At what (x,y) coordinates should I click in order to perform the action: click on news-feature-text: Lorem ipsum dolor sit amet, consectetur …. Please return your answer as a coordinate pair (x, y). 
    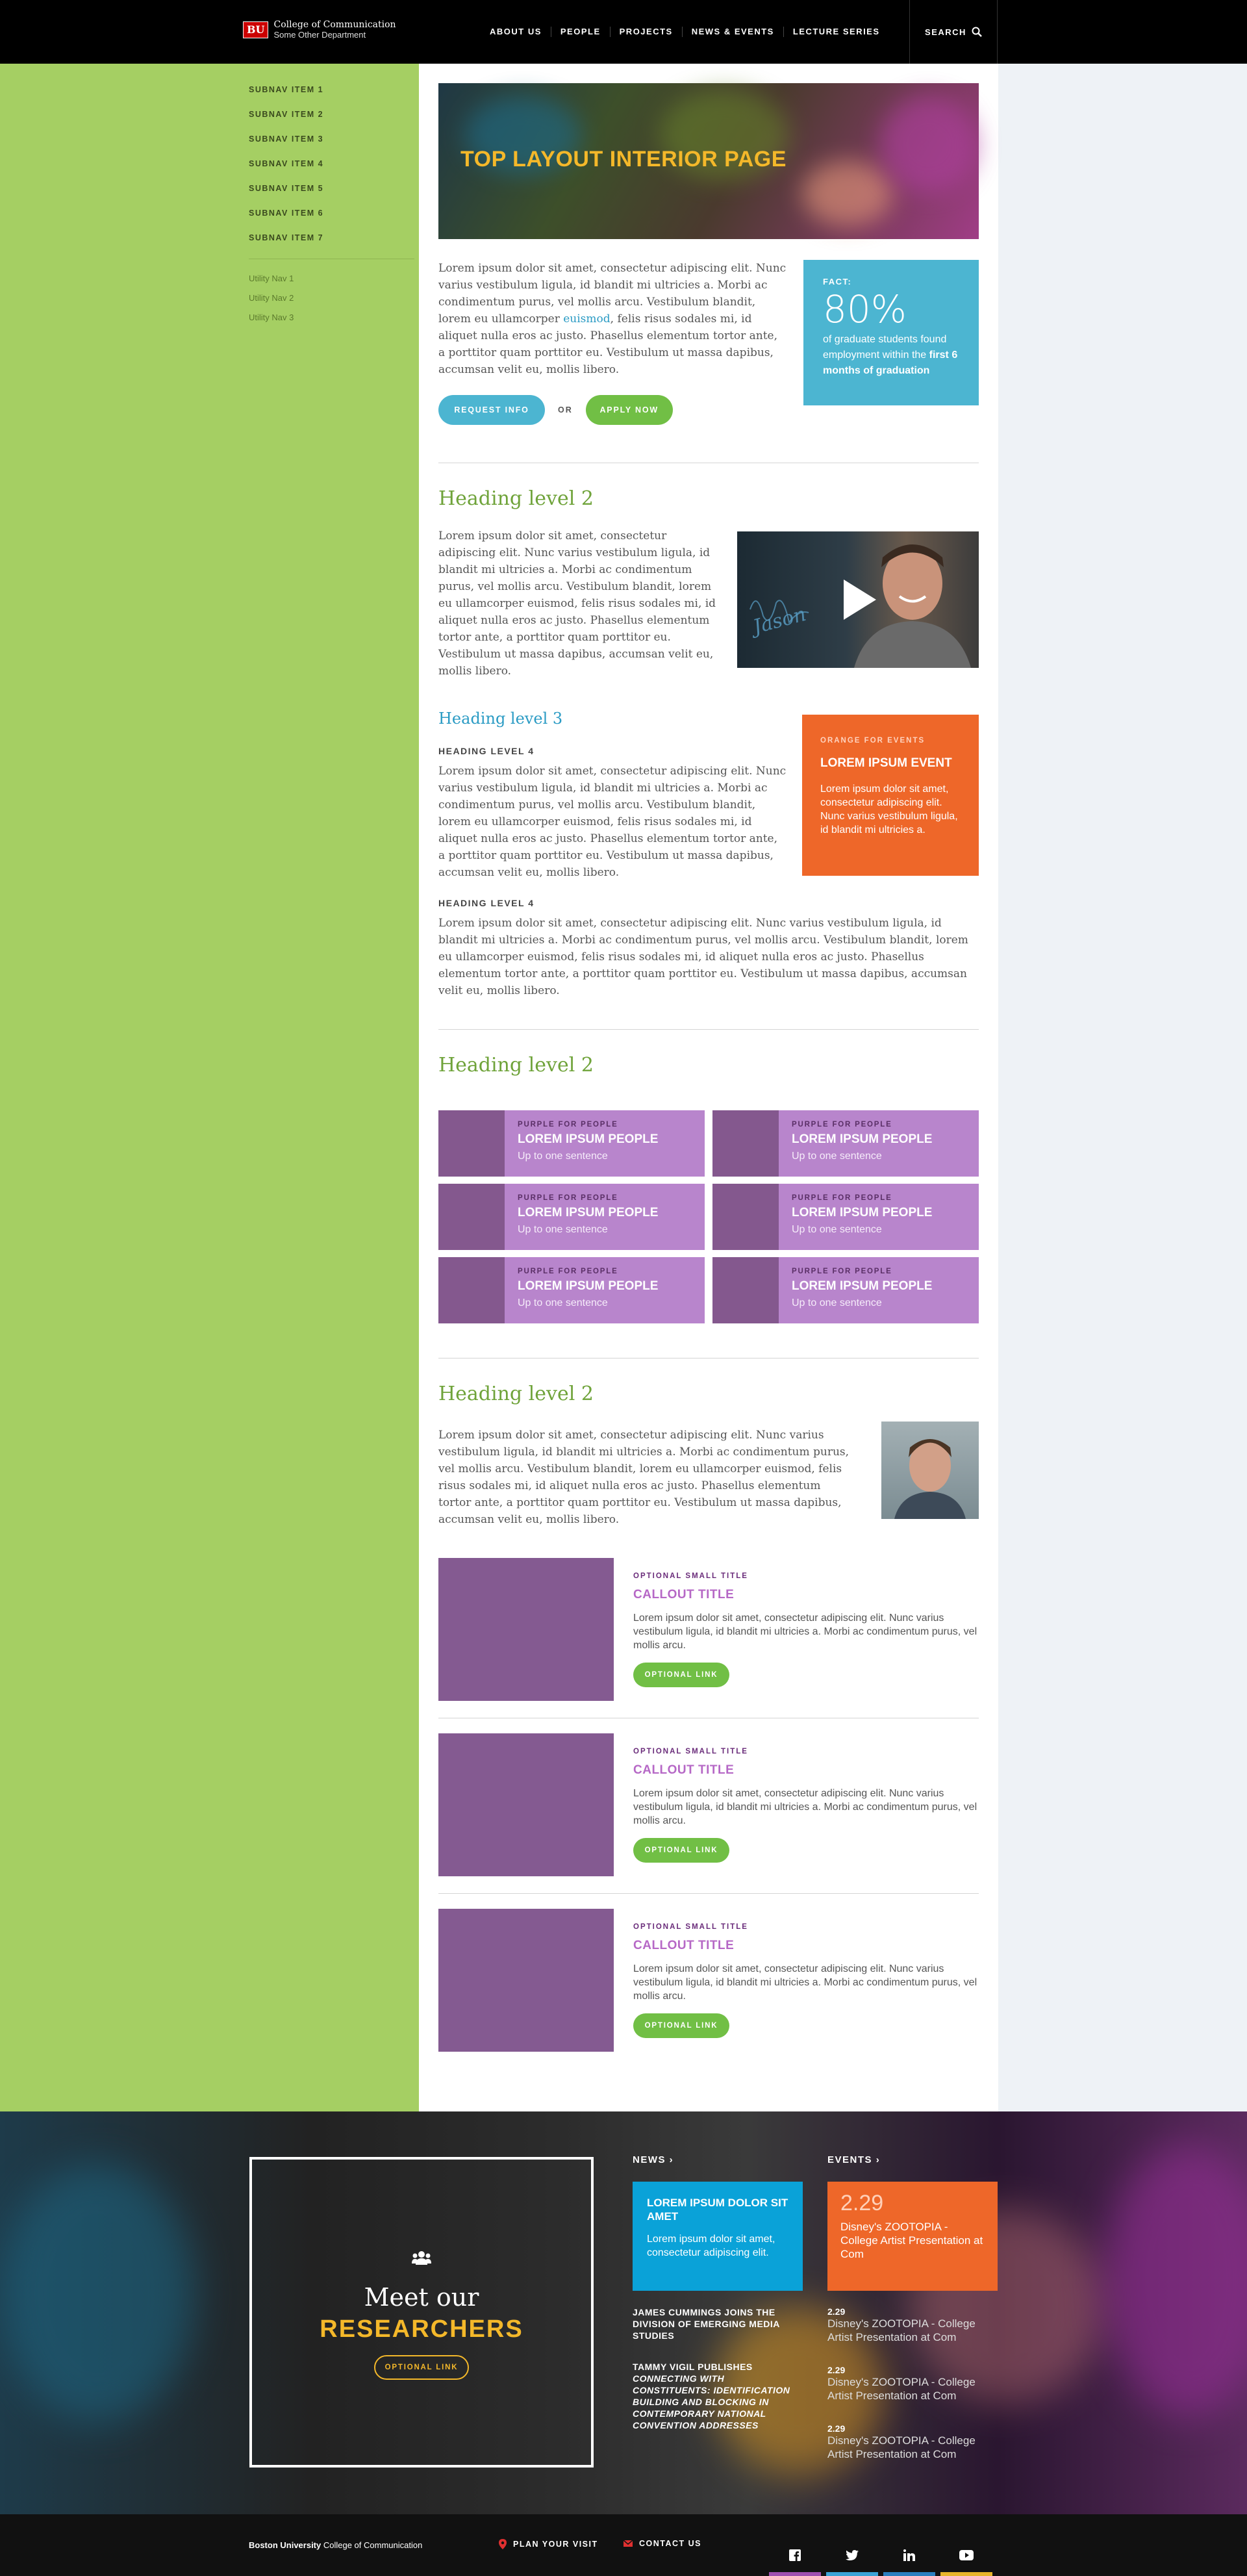
    Looking at the image, I should click on (711, 2246).